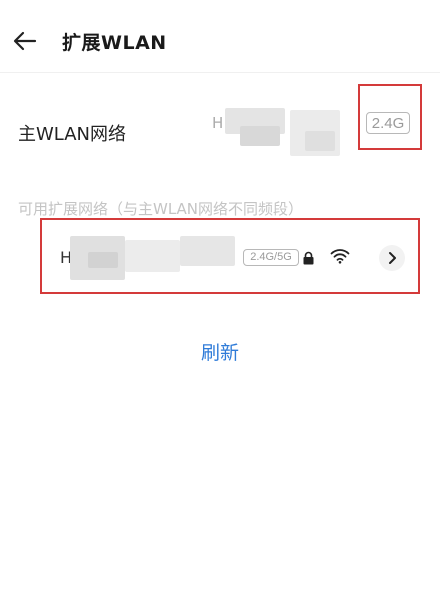 The image size is (440, 599). I want to click on extended-network-row: H 2.4G/5G, so click(220, 256).